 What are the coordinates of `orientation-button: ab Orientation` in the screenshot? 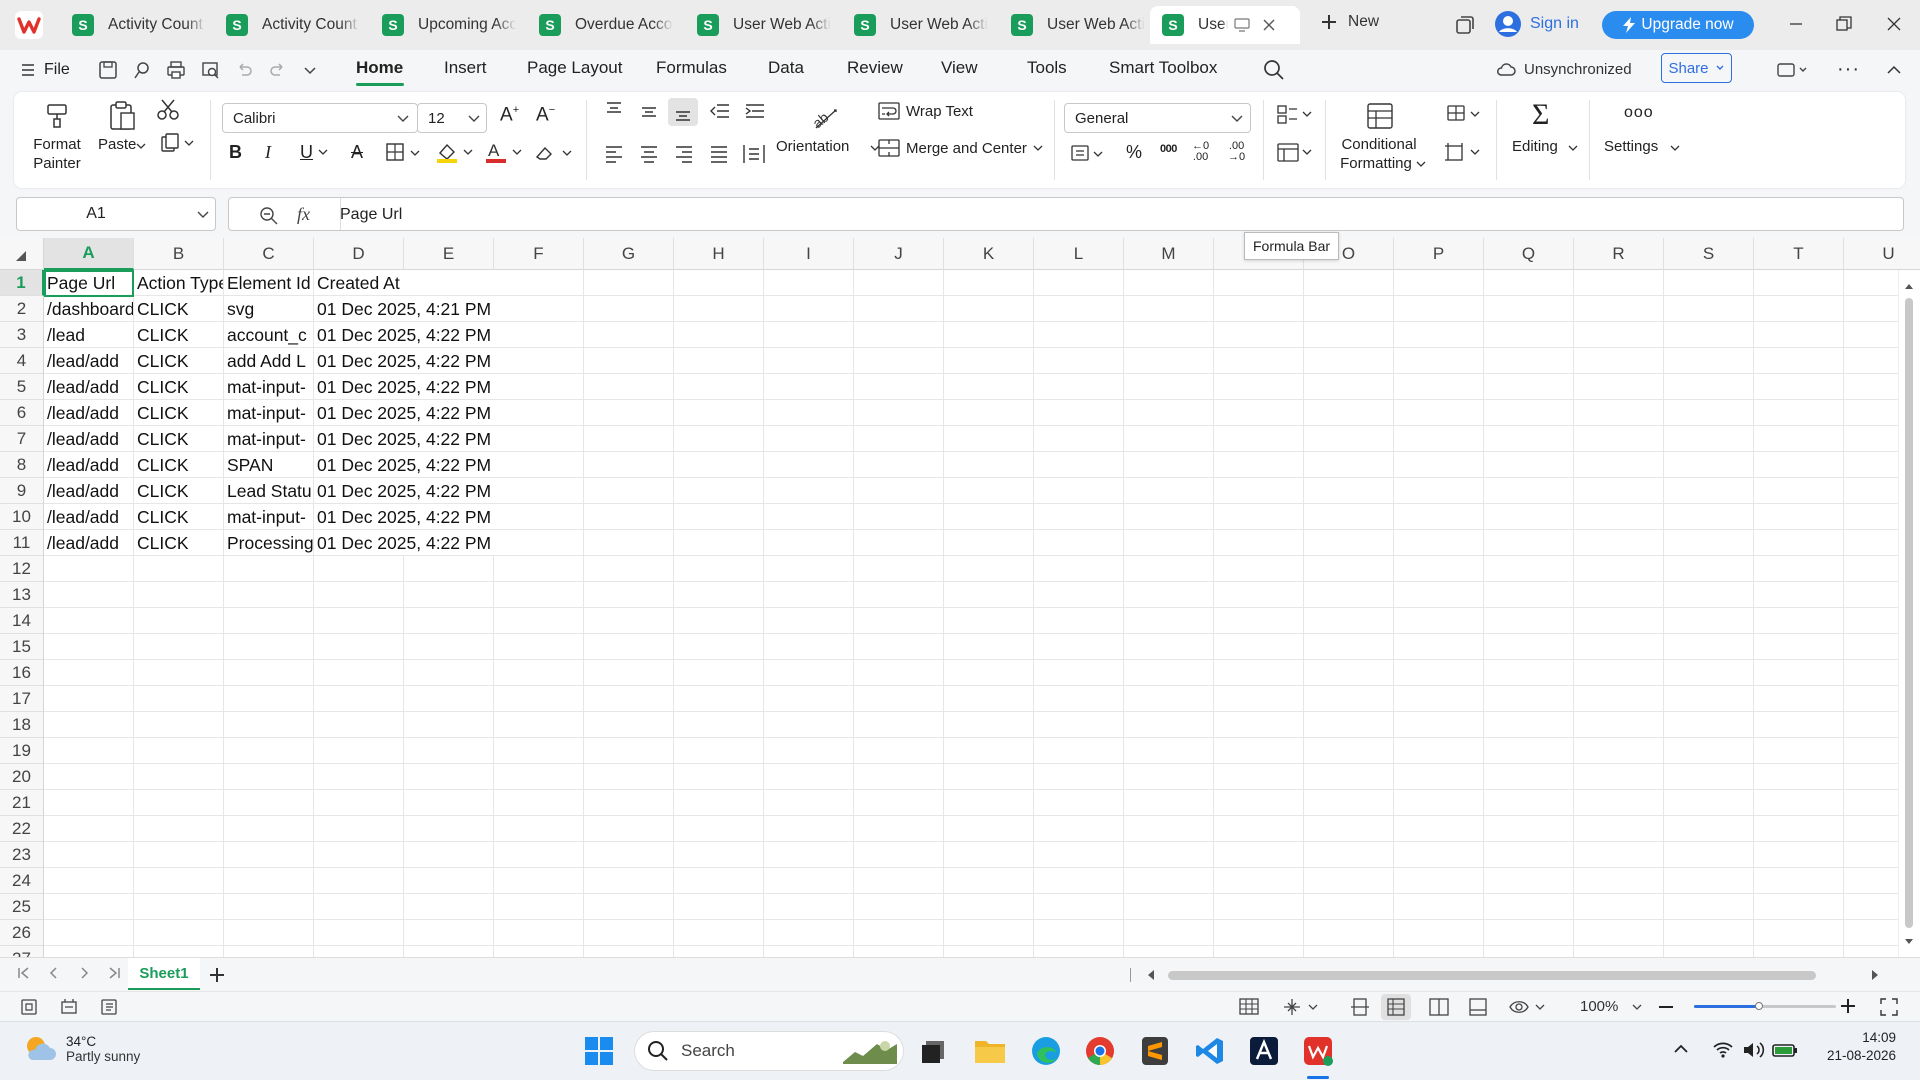 It's located at (828, 131).